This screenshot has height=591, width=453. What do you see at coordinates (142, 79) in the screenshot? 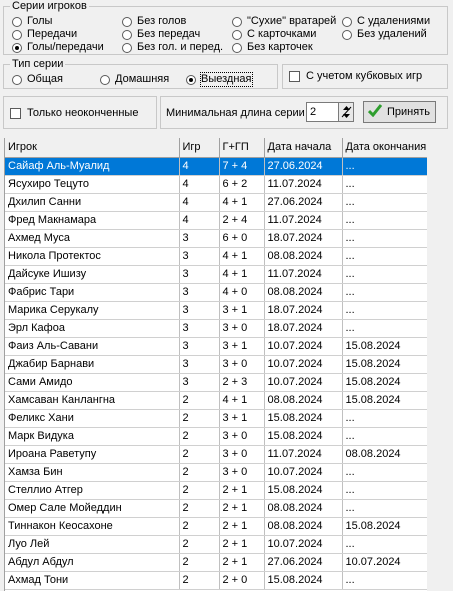
I see `type-radio-label: Домашняя` at bounding box center [142, 79].